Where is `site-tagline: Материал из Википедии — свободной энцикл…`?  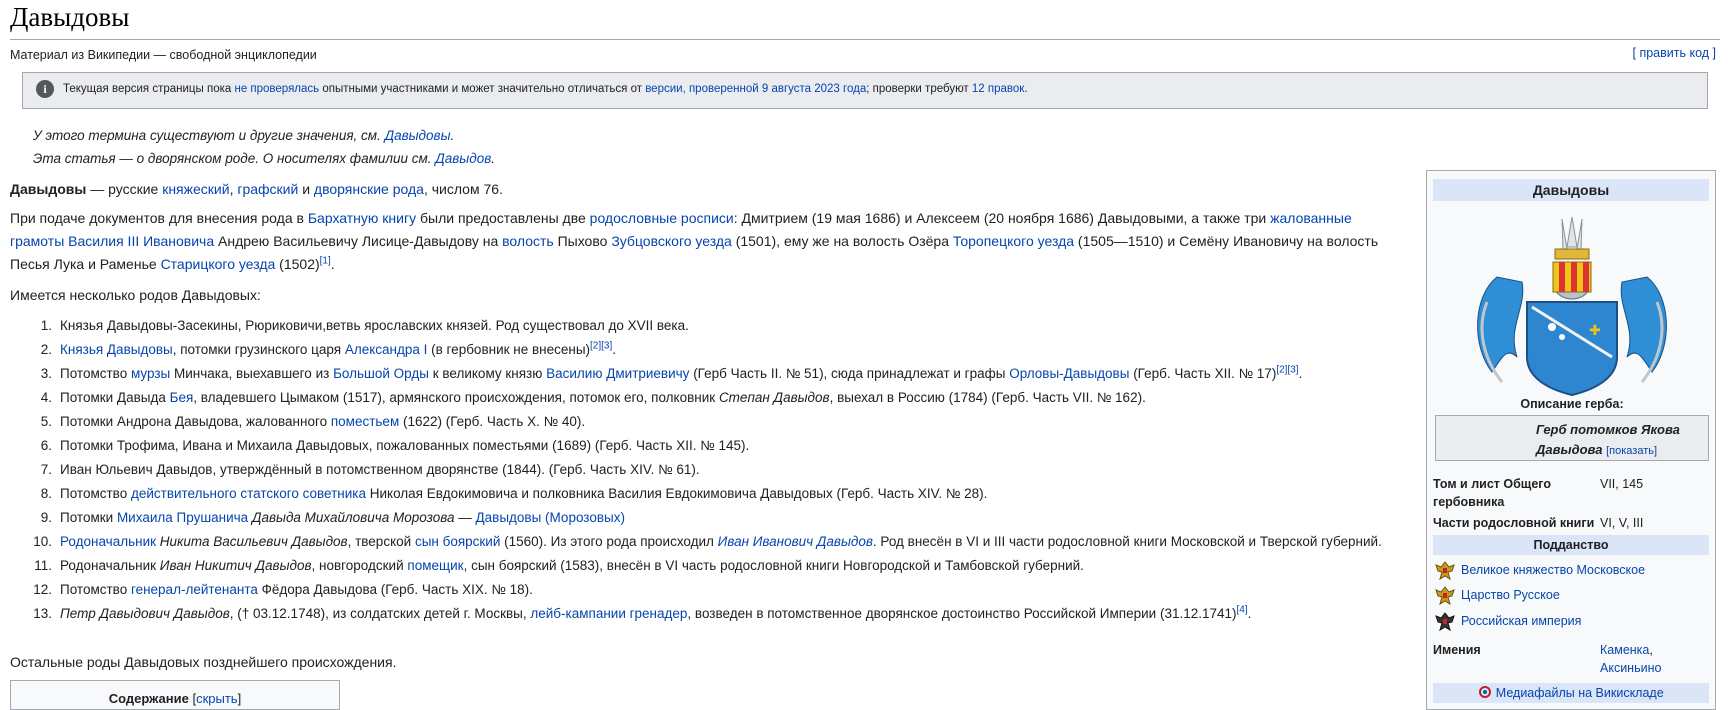 site-tagline: Материал из Википедии — свободной энцикл… is located at coordinates (163, 55).